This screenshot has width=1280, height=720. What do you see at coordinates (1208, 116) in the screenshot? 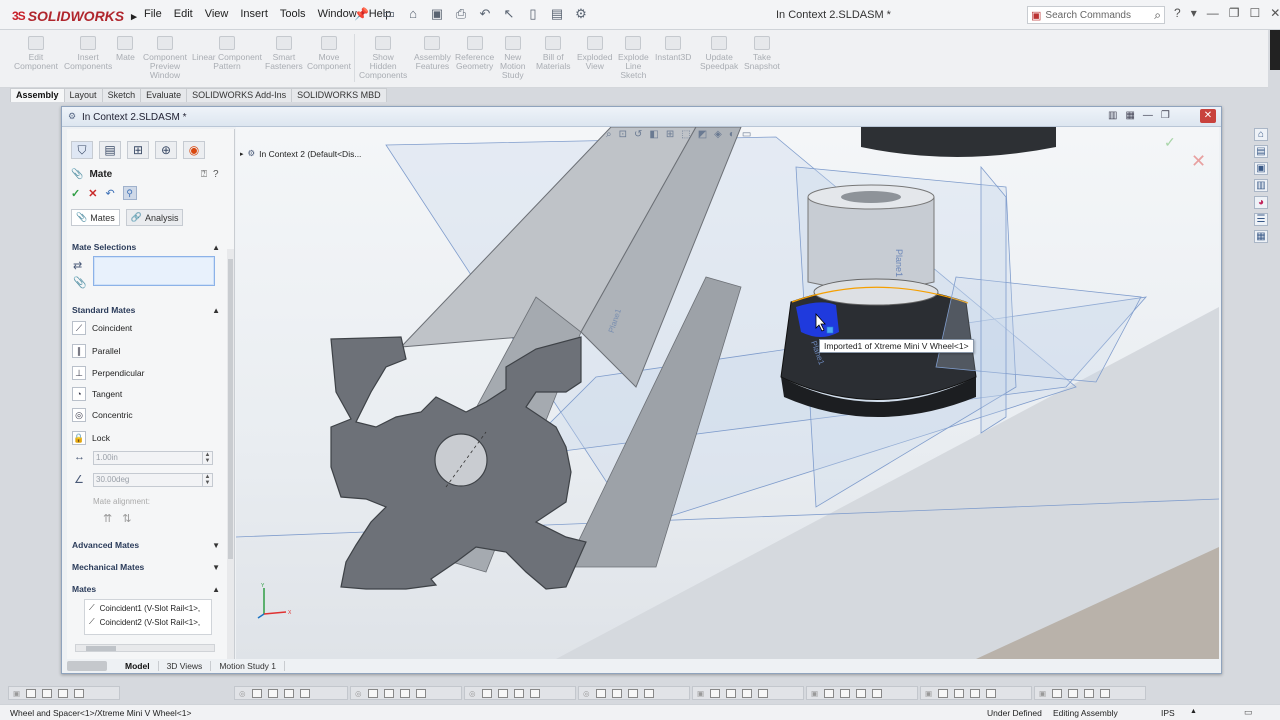
I see `doc-close-icon: ✕` at bounding box center [1208, 116].